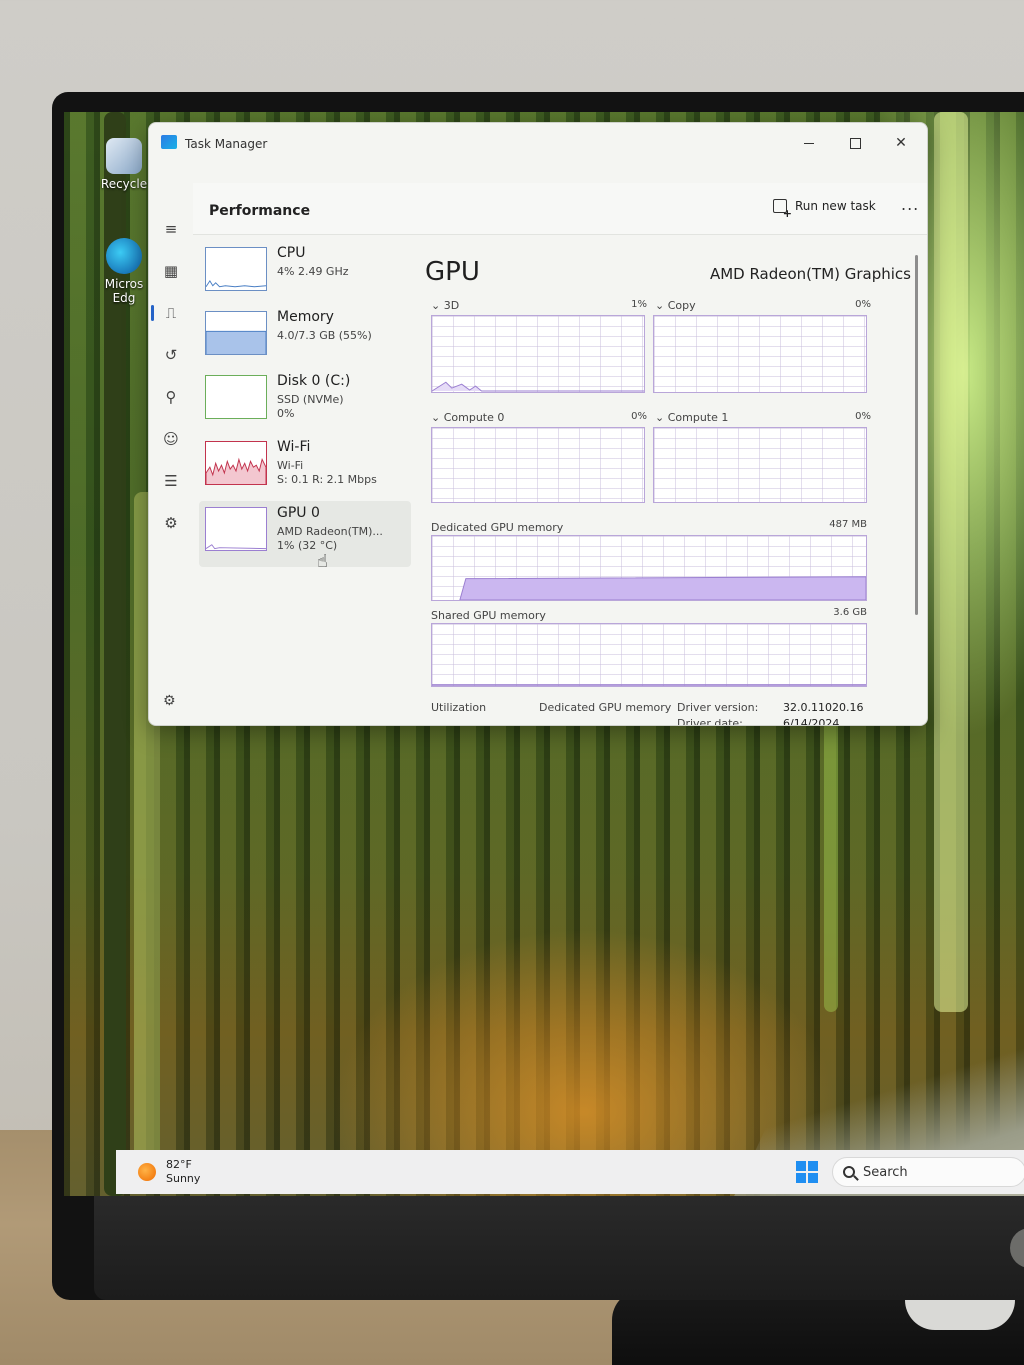 The width and height of the screenshot is (1024, 1365). I want to click on processes-icon: ▦, so click(171, 271).